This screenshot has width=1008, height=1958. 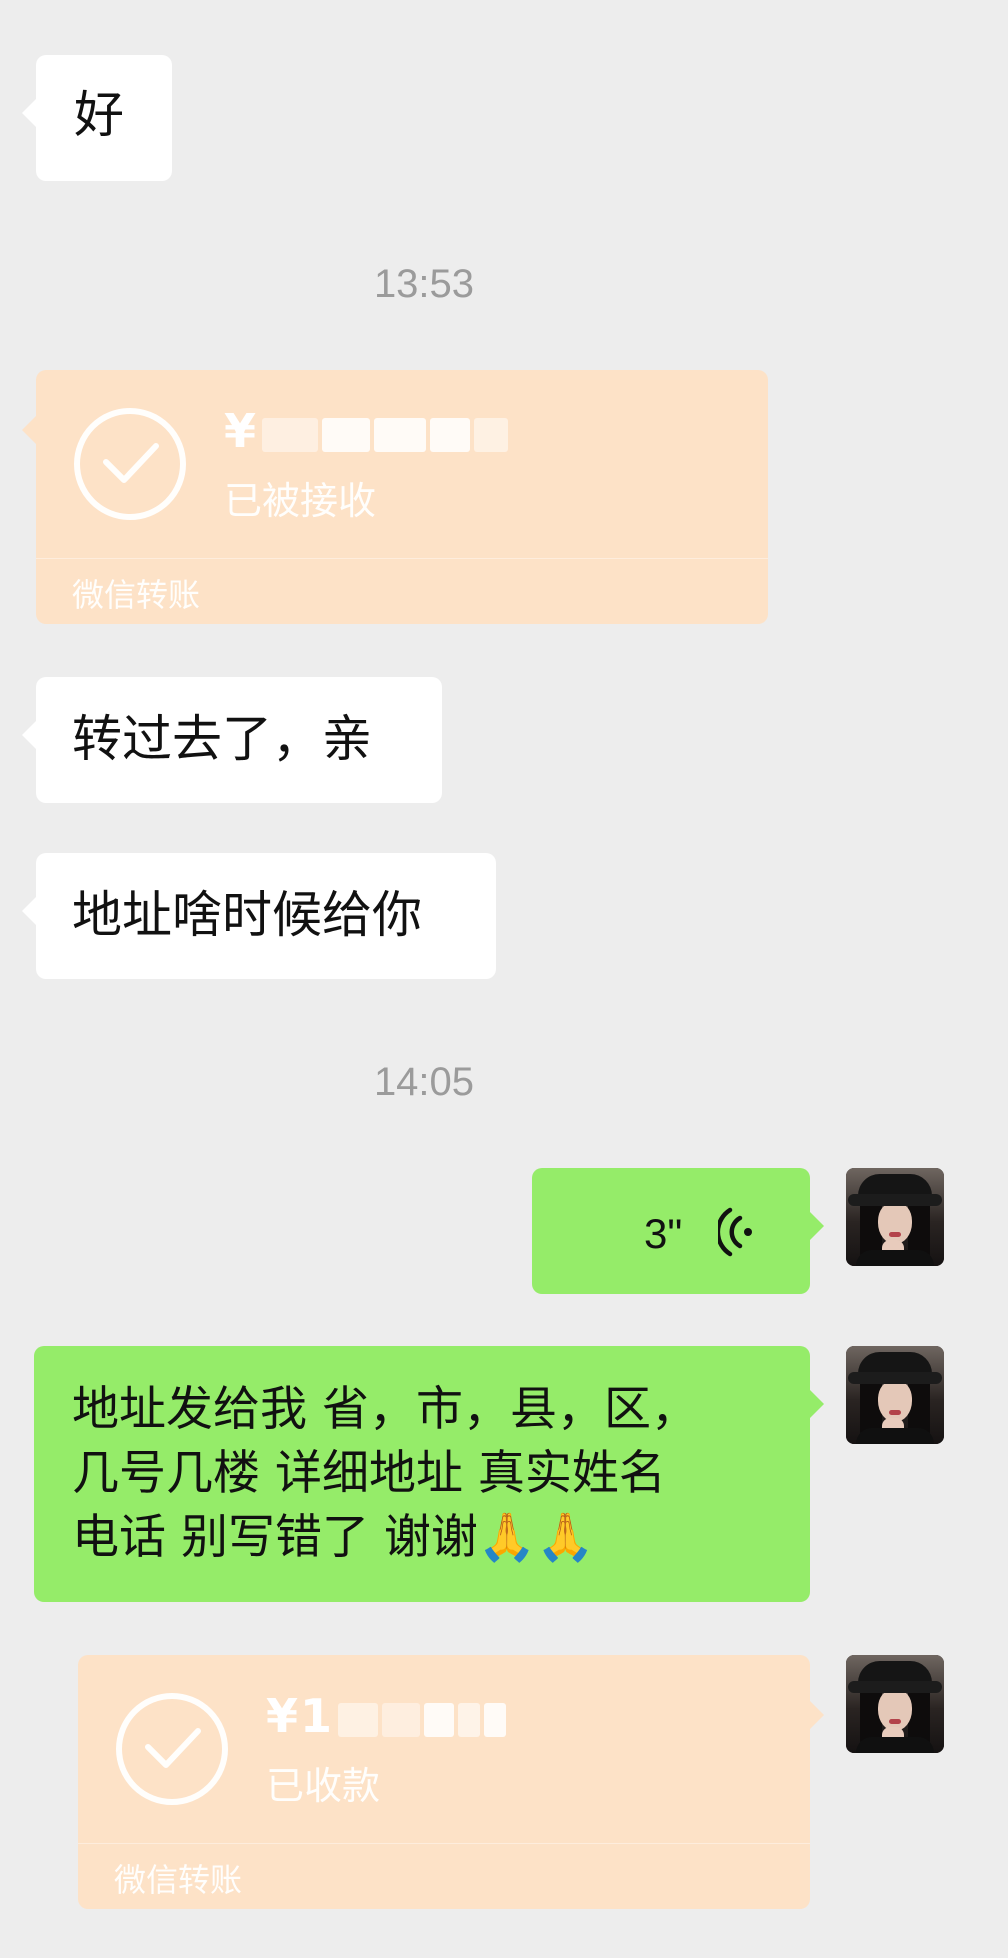 What do you see at coordinates (99, 115) in the screenshot?
I see `message-text: 好` at bounding box center [99, 115].